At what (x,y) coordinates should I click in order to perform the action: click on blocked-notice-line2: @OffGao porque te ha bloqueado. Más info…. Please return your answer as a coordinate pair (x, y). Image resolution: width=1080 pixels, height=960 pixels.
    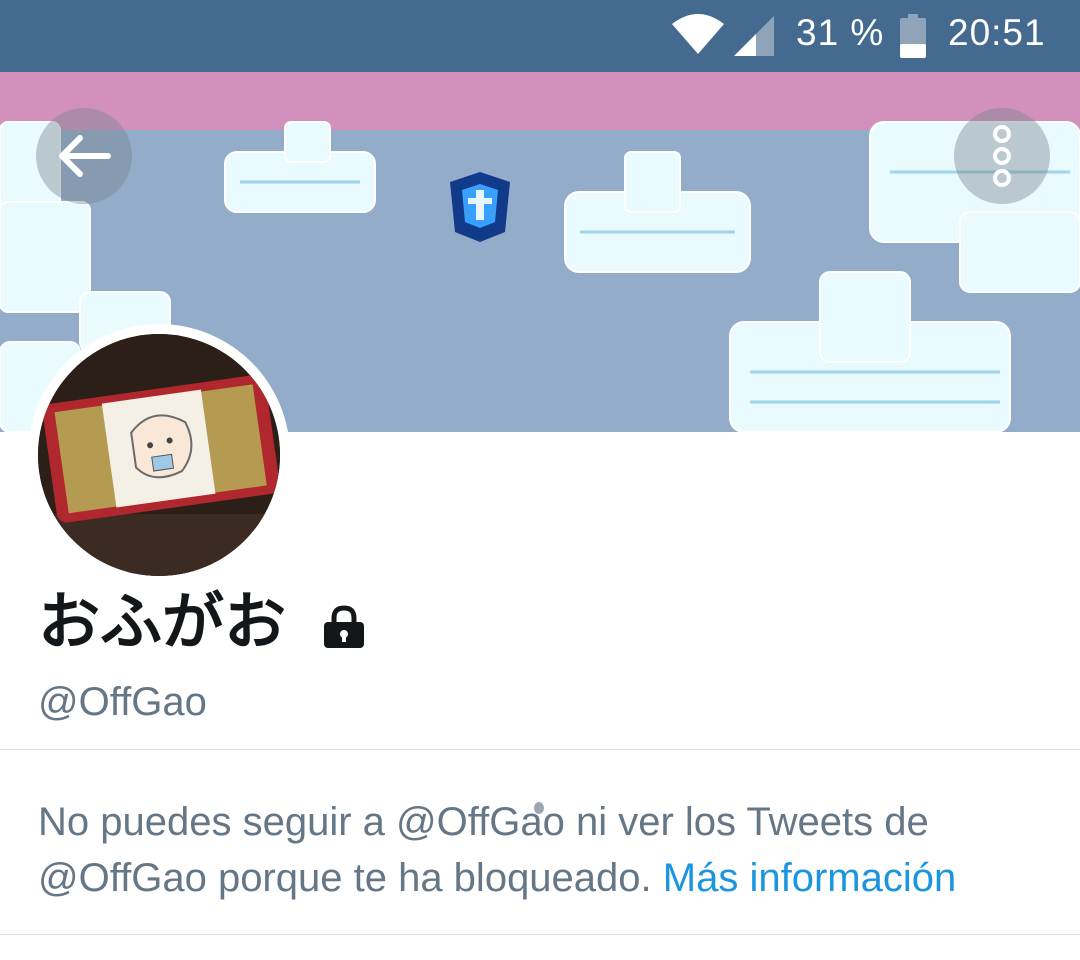
    Looking at the image, I should click on (543, 878).